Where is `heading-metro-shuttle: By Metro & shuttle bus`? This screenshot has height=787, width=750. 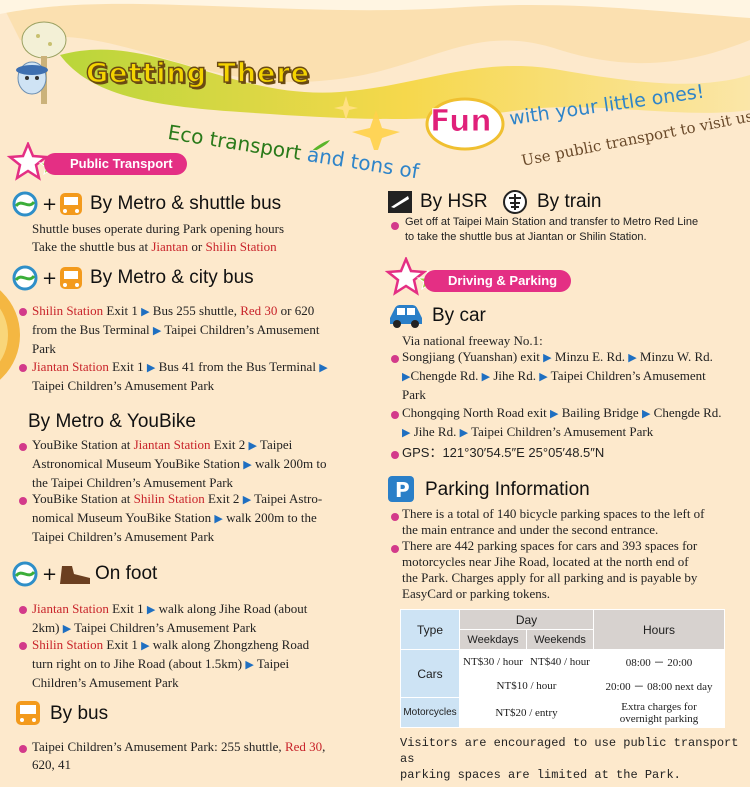
heading-metro-shuttle: By Metro & shuttle bus is located at coordinates (186, 203).